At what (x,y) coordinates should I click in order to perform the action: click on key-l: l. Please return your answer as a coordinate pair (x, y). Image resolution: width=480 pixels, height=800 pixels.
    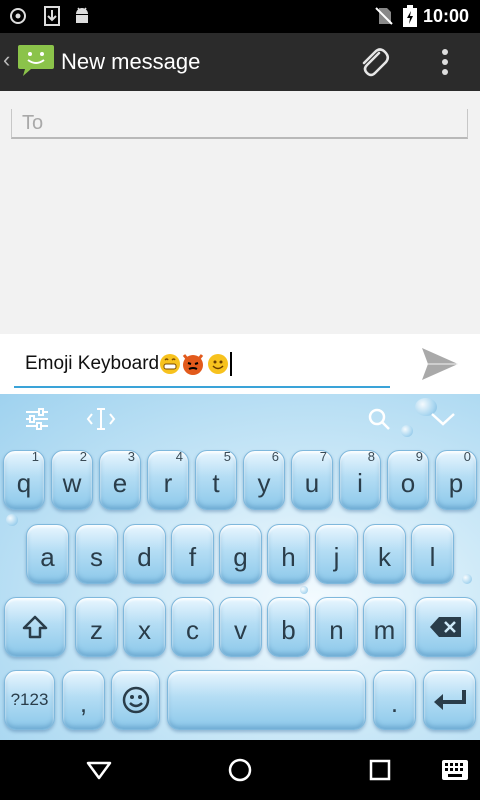
    Looking at the image, I should click on (432, 554).